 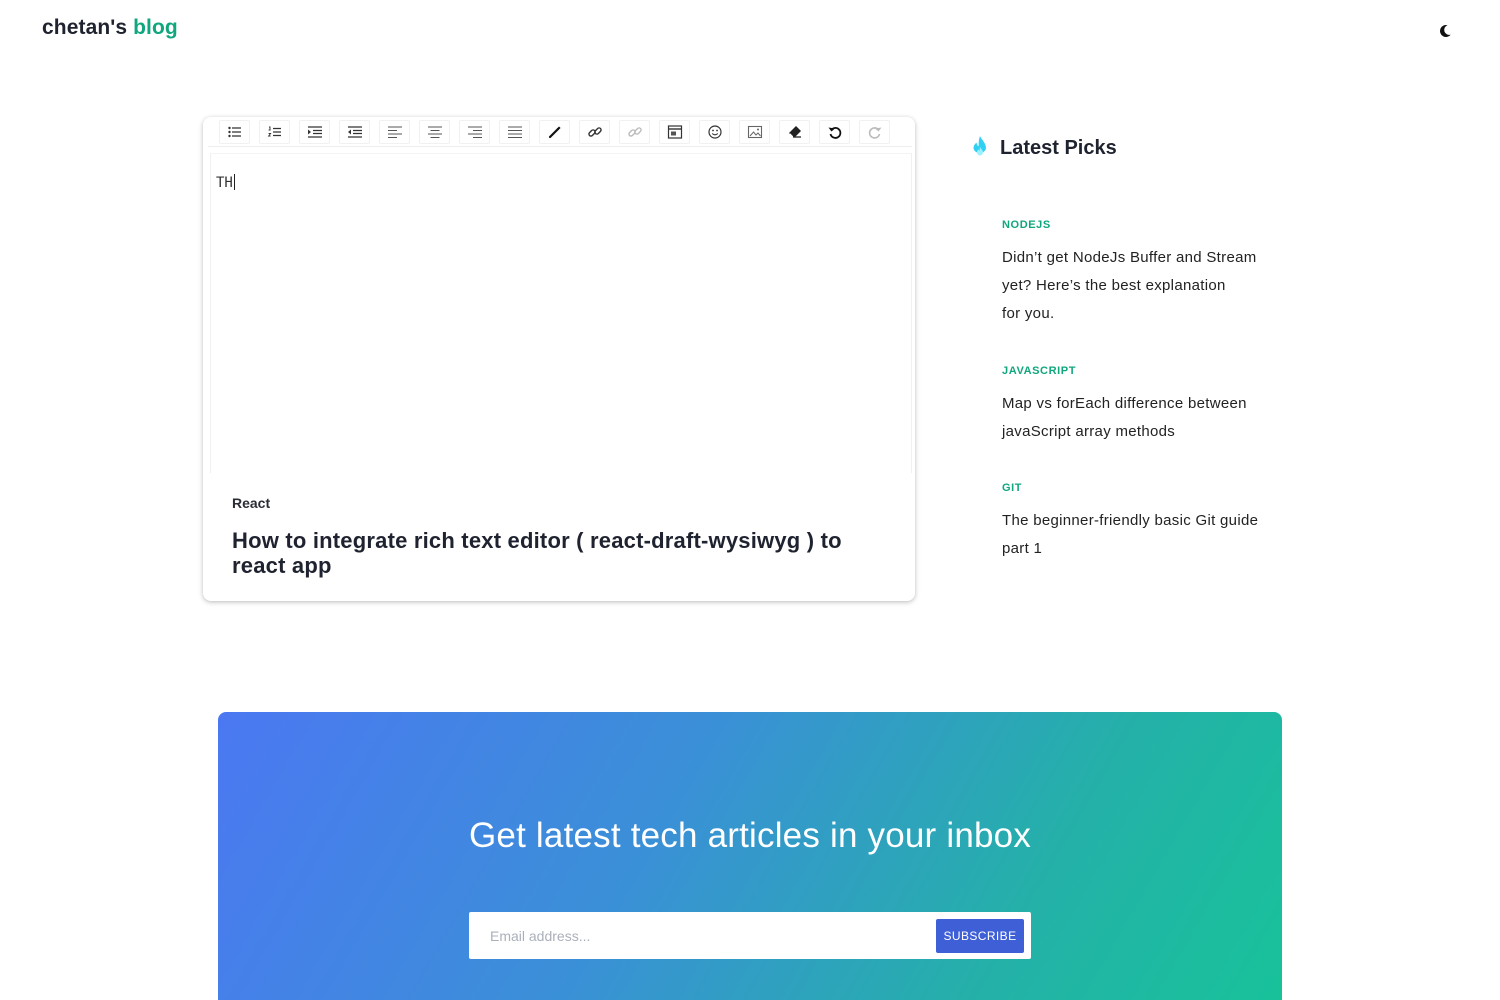 I want to click on embedded-button, so click(x=674, y=131).